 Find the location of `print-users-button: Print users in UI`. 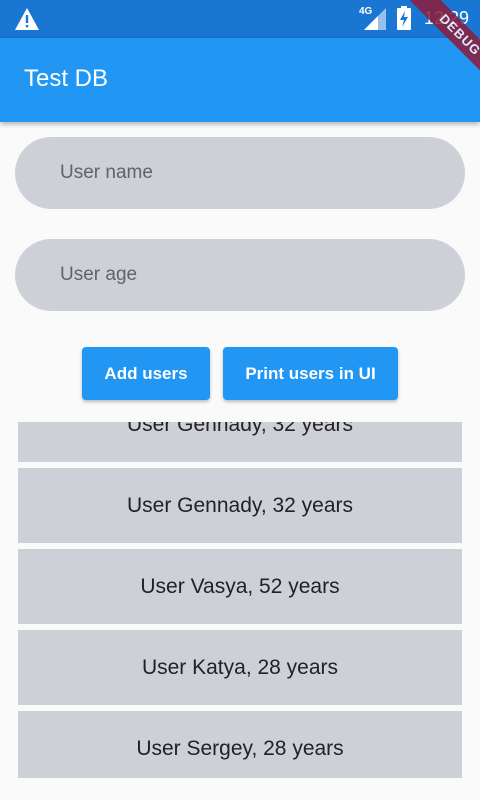

print-users-button: Print users in UI is located at coordinates (310, 373).